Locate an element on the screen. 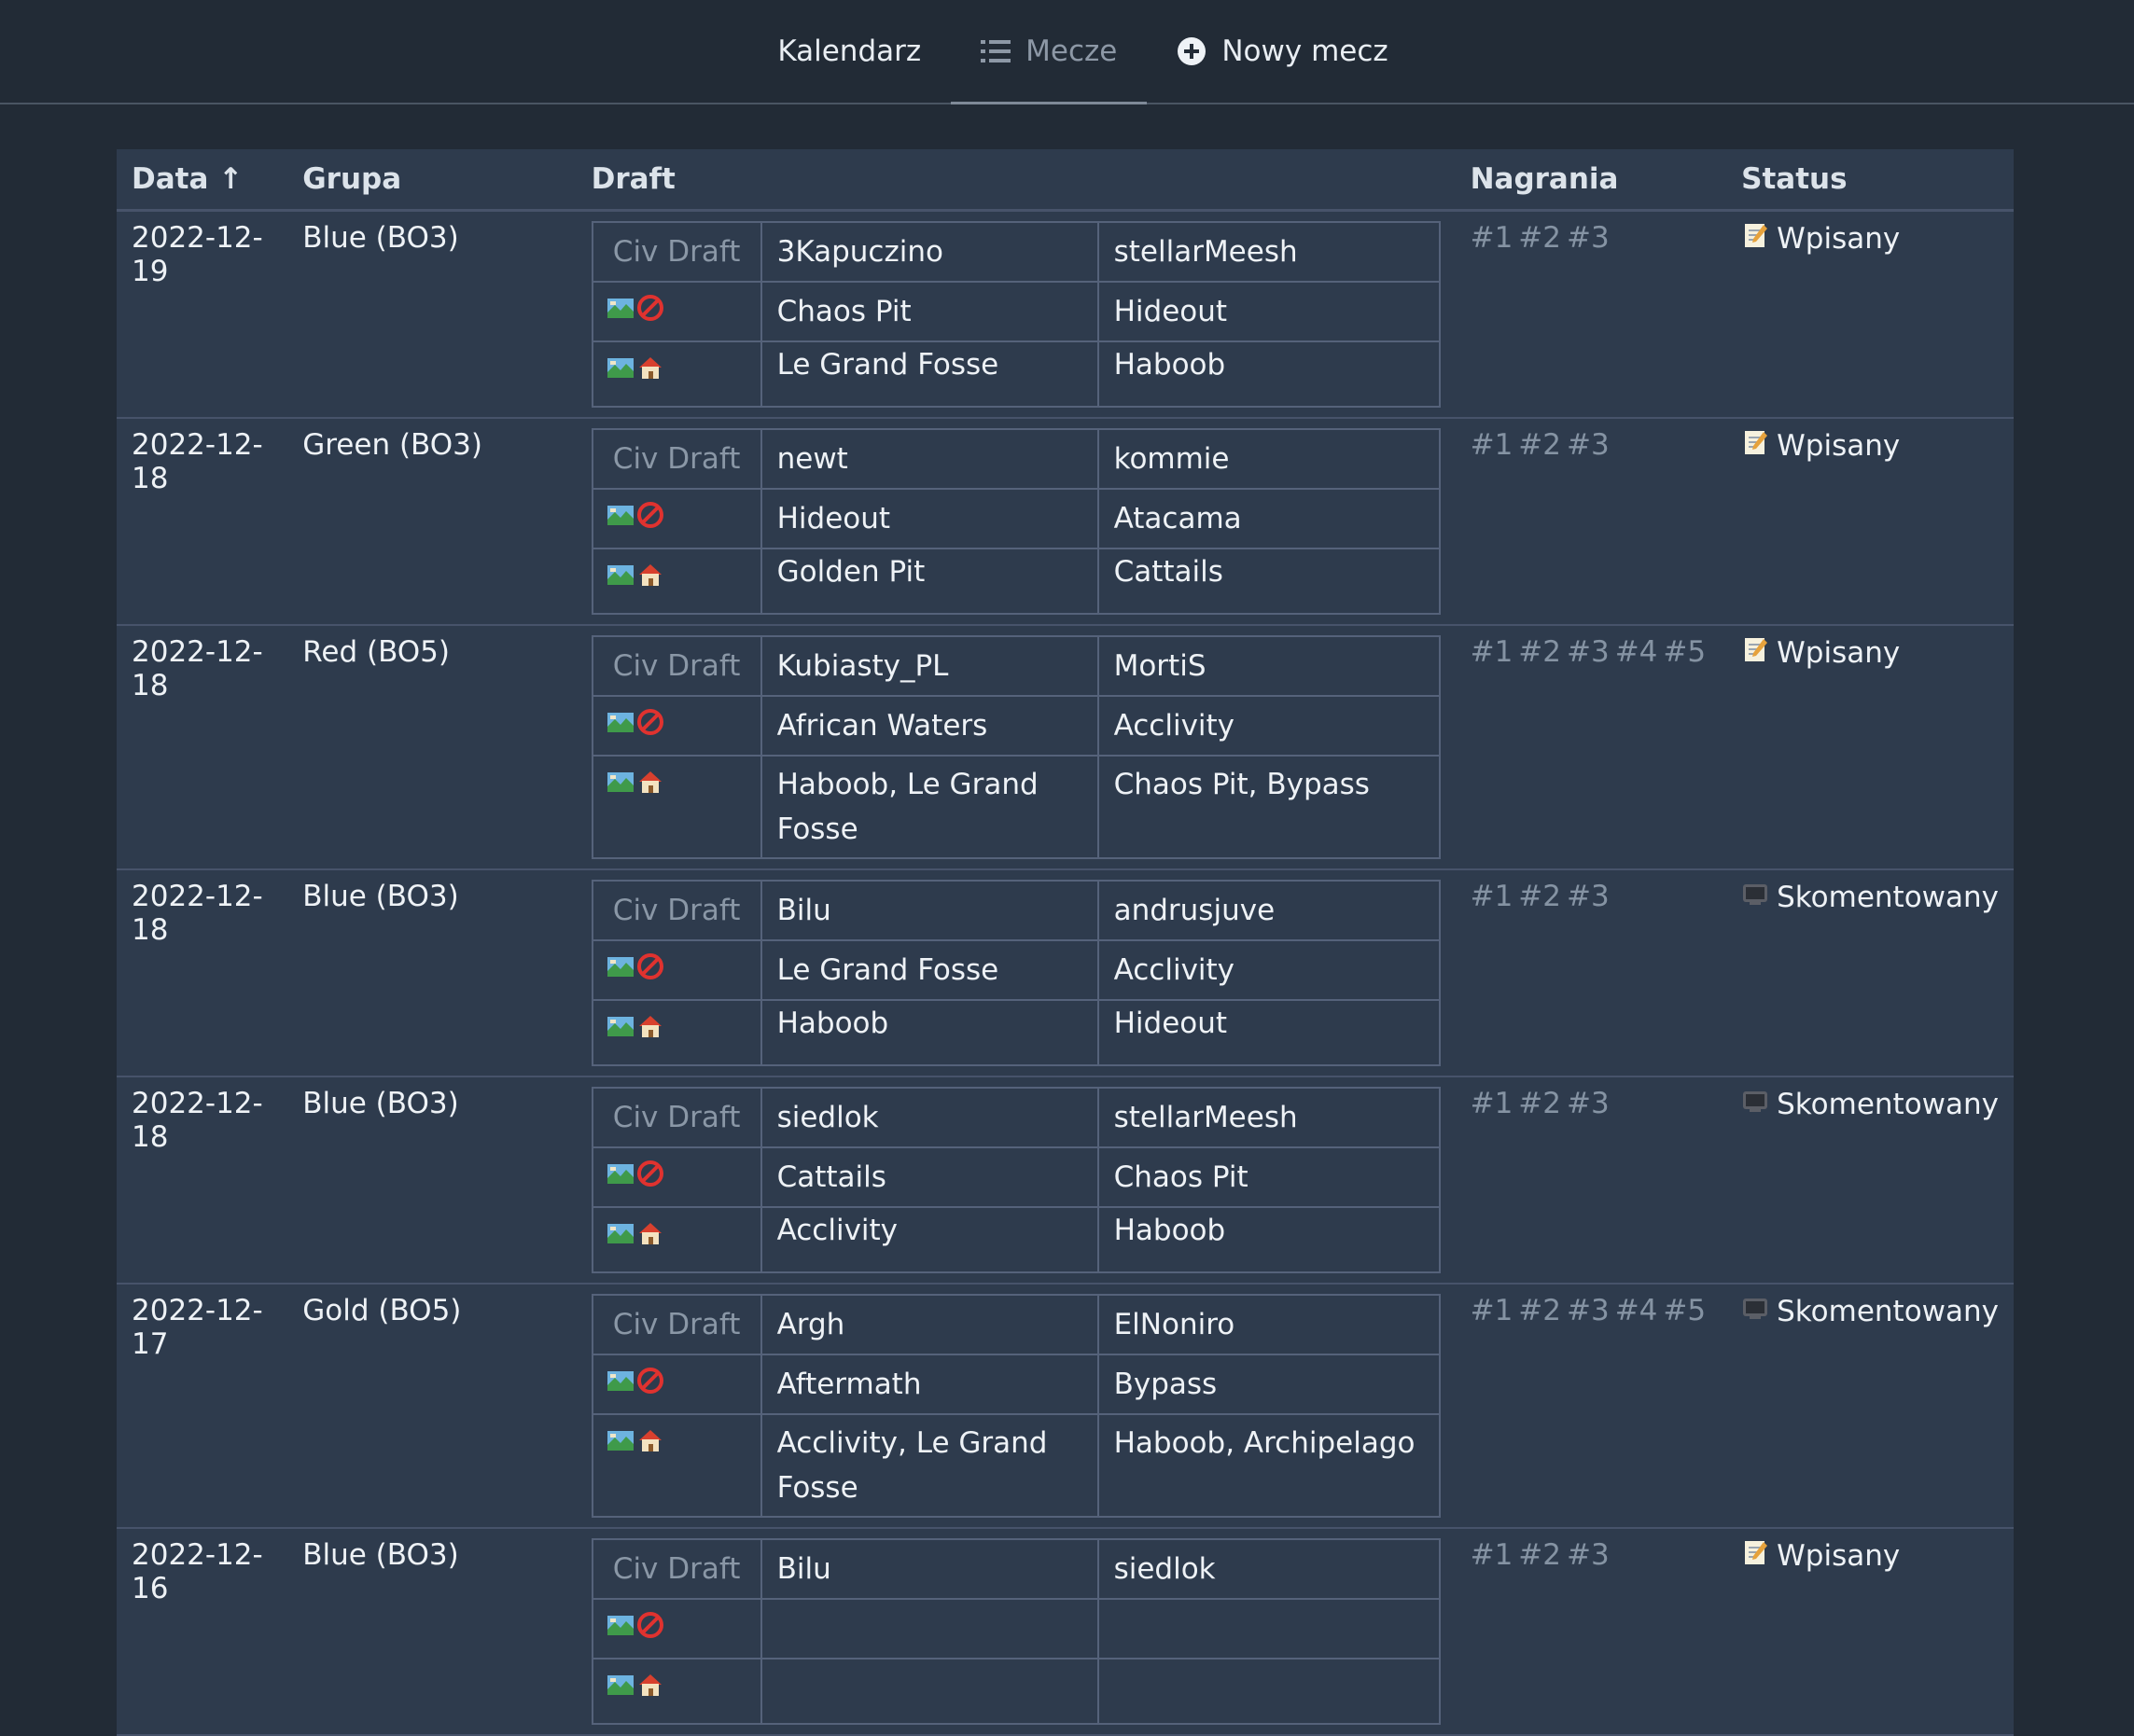  status-label: Skomentowany is located at coordinates (1888, 897).